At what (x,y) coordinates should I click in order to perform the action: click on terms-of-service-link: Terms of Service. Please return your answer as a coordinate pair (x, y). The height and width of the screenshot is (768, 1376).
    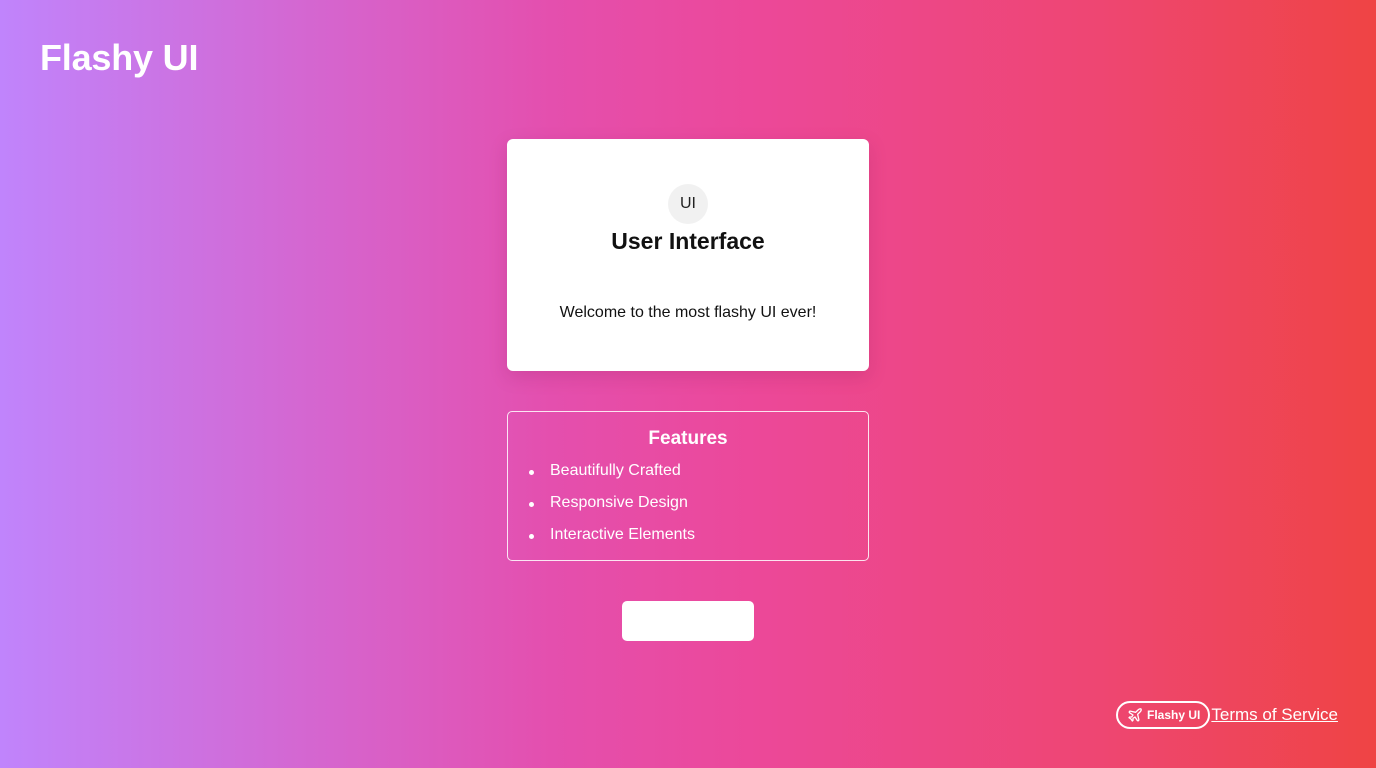
    Looking at the image, I should click on (1274, 715).